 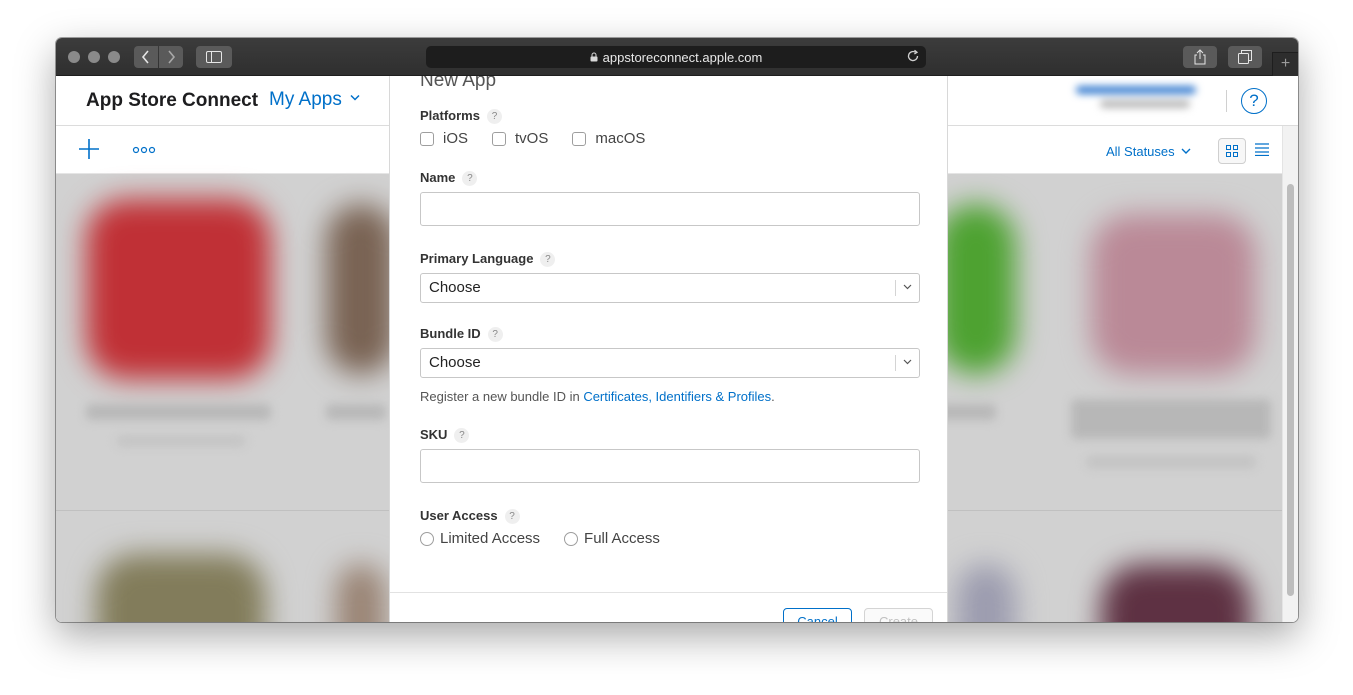 I want to click on forward-button, so click(x=171, y=57).